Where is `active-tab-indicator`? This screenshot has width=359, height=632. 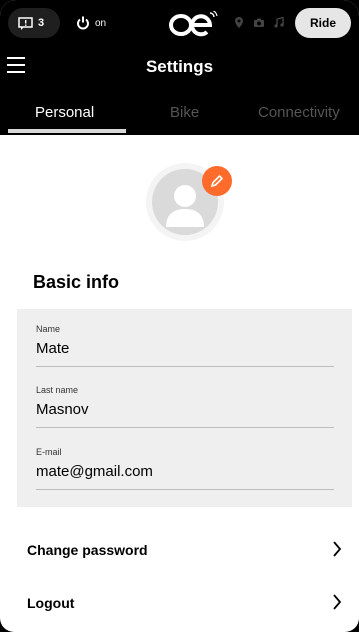
active-tab-indicator is located at coordinates (67, 131).